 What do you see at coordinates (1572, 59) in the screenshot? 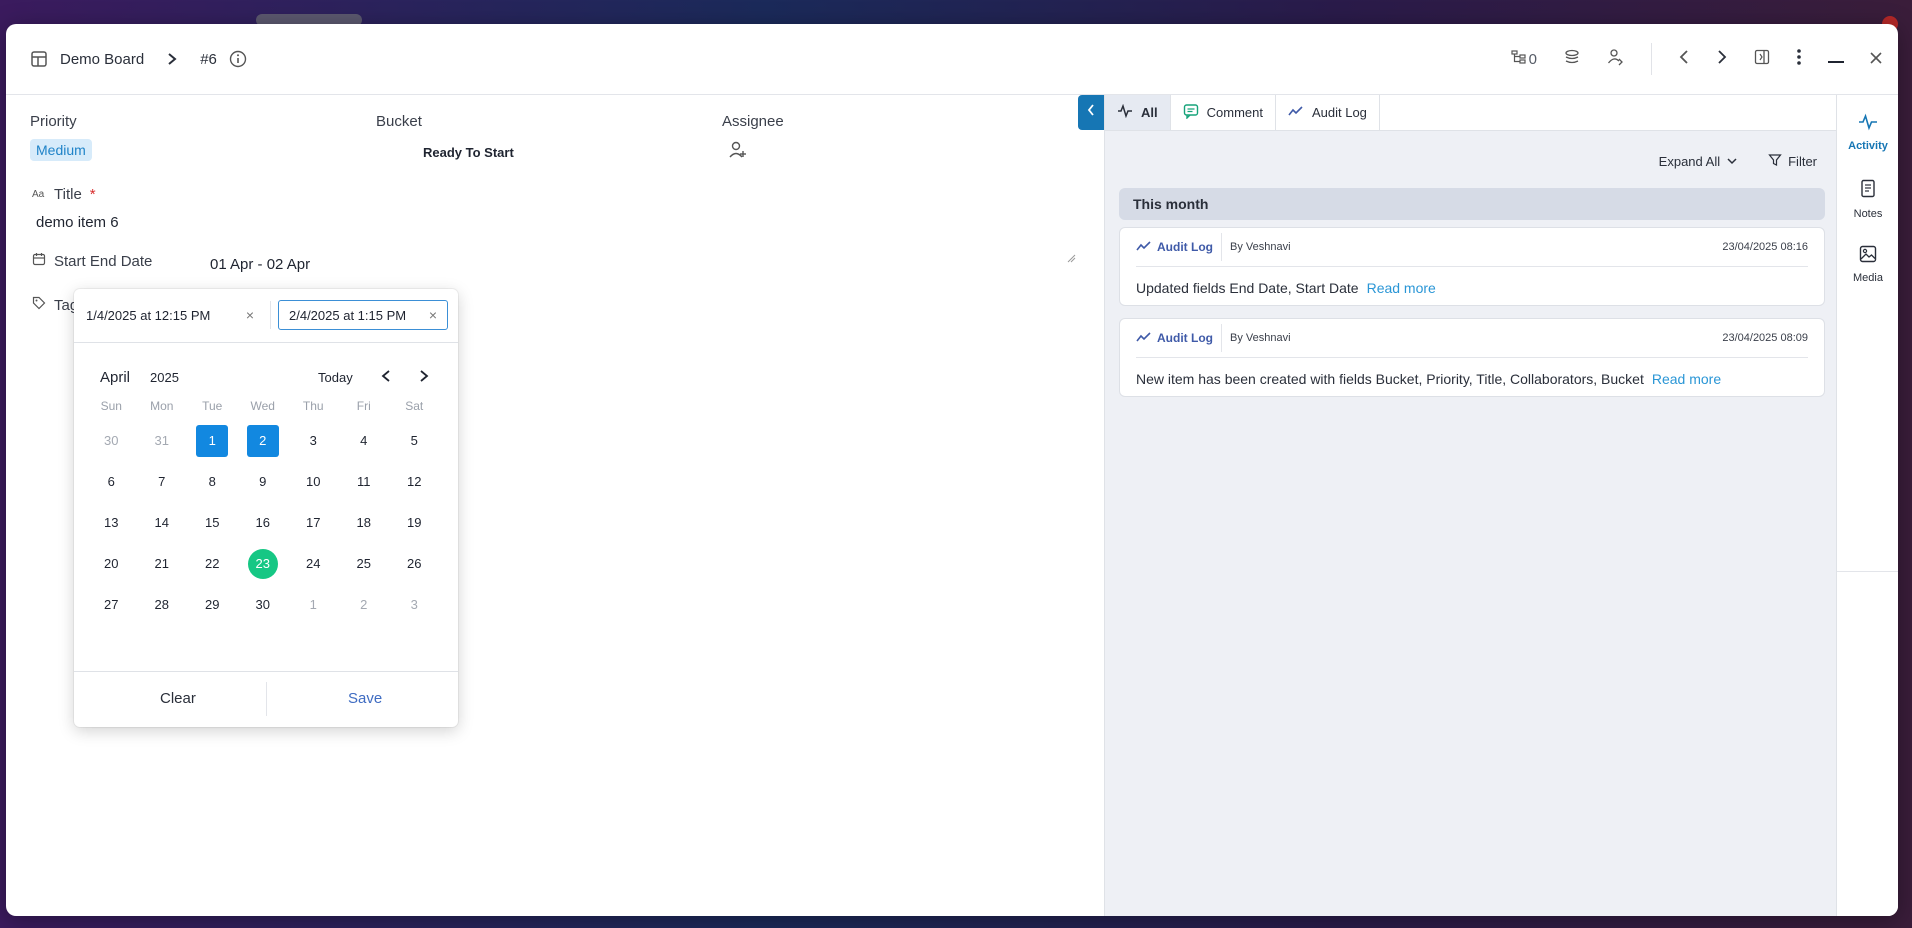
I see `stack-button` at bounding box center [1572, 59].